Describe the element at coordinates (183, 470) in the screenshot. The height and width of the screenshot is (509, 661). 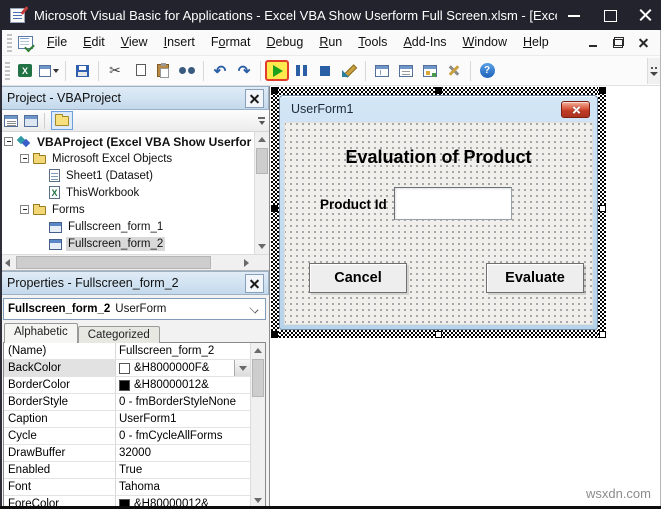
I see `property-value: True` at that location.